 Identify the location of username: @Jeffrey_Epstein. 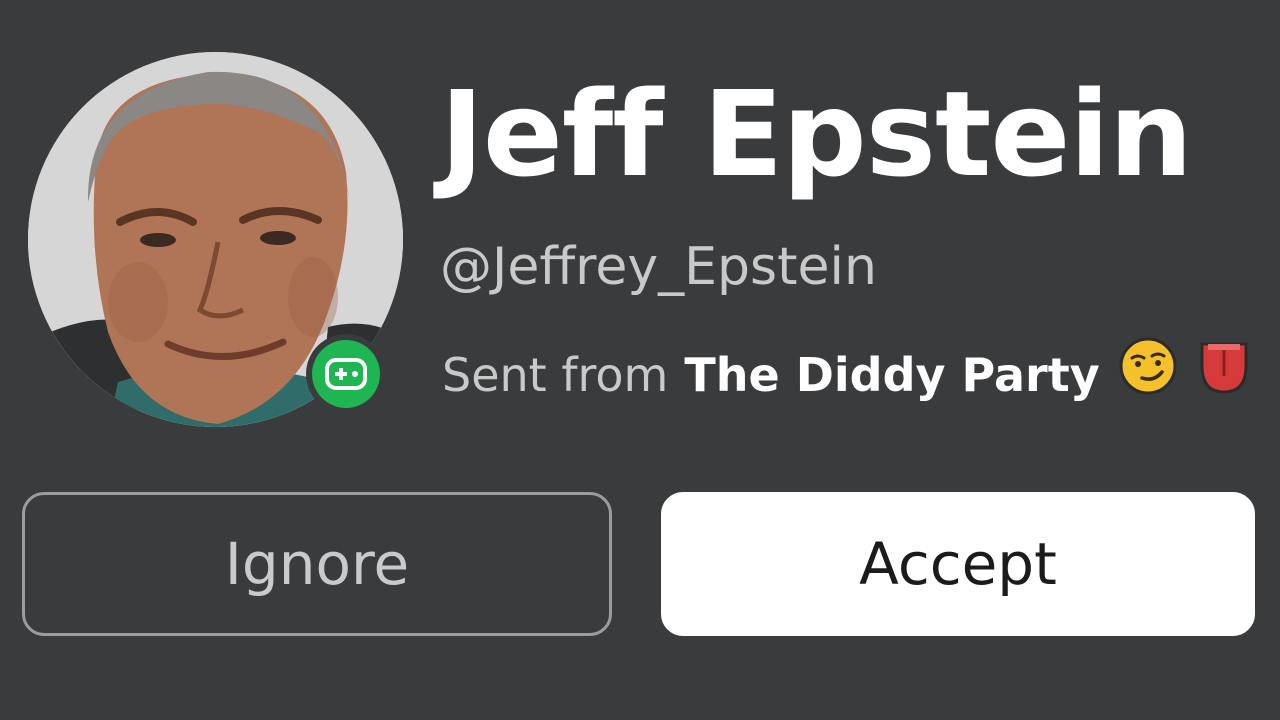
(658, 267).